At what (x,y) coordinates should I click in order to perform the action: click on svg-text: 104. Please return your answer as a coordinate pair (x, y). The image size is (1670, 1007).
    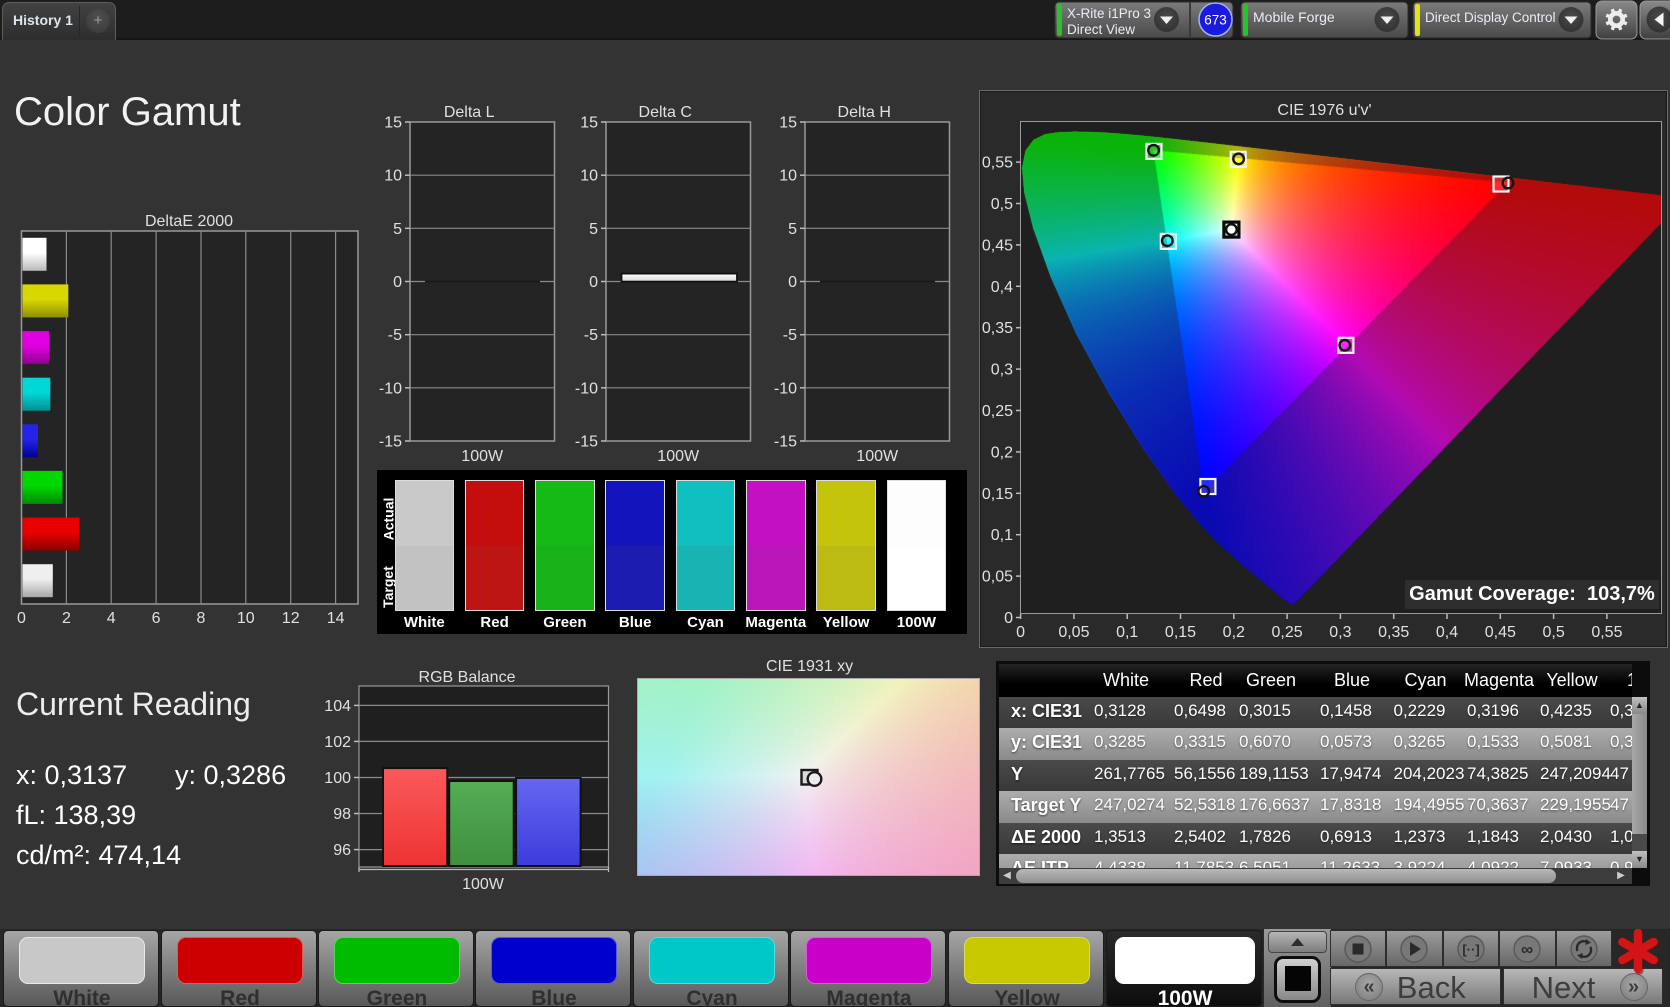
    Looking at the image, I should click on (337, 706).